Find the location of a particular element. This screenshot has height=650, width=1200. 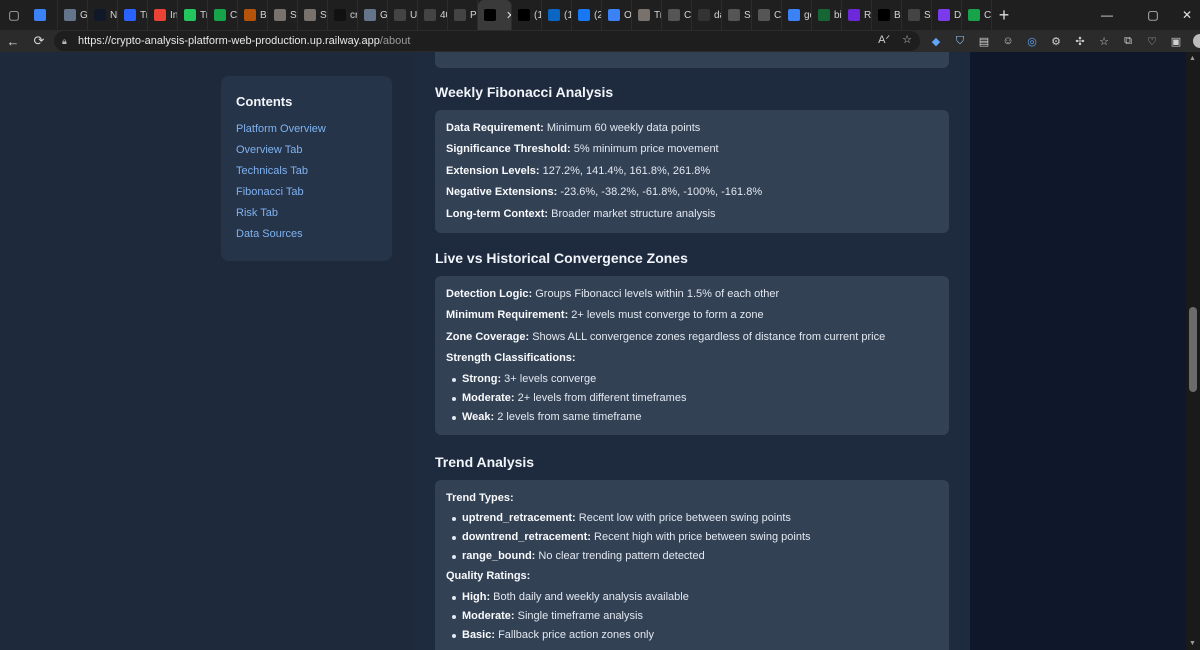

toc-link-risk-tab: Risk Tab is located at coordinates (306, 213).